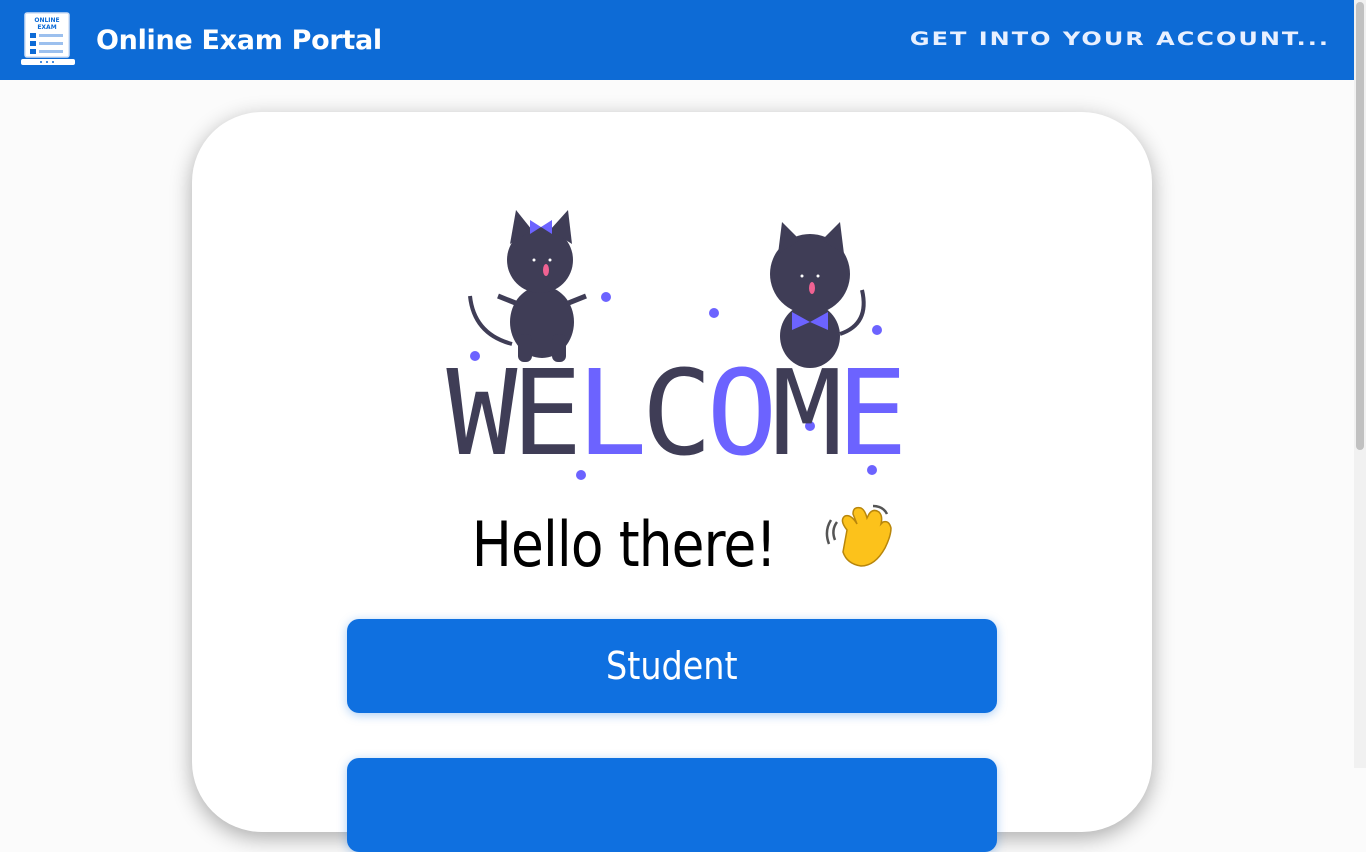 The width and height of the screenshot is (1366, 852). I want to click on welcome-word-letters: WELCOME, so click(673, 413).